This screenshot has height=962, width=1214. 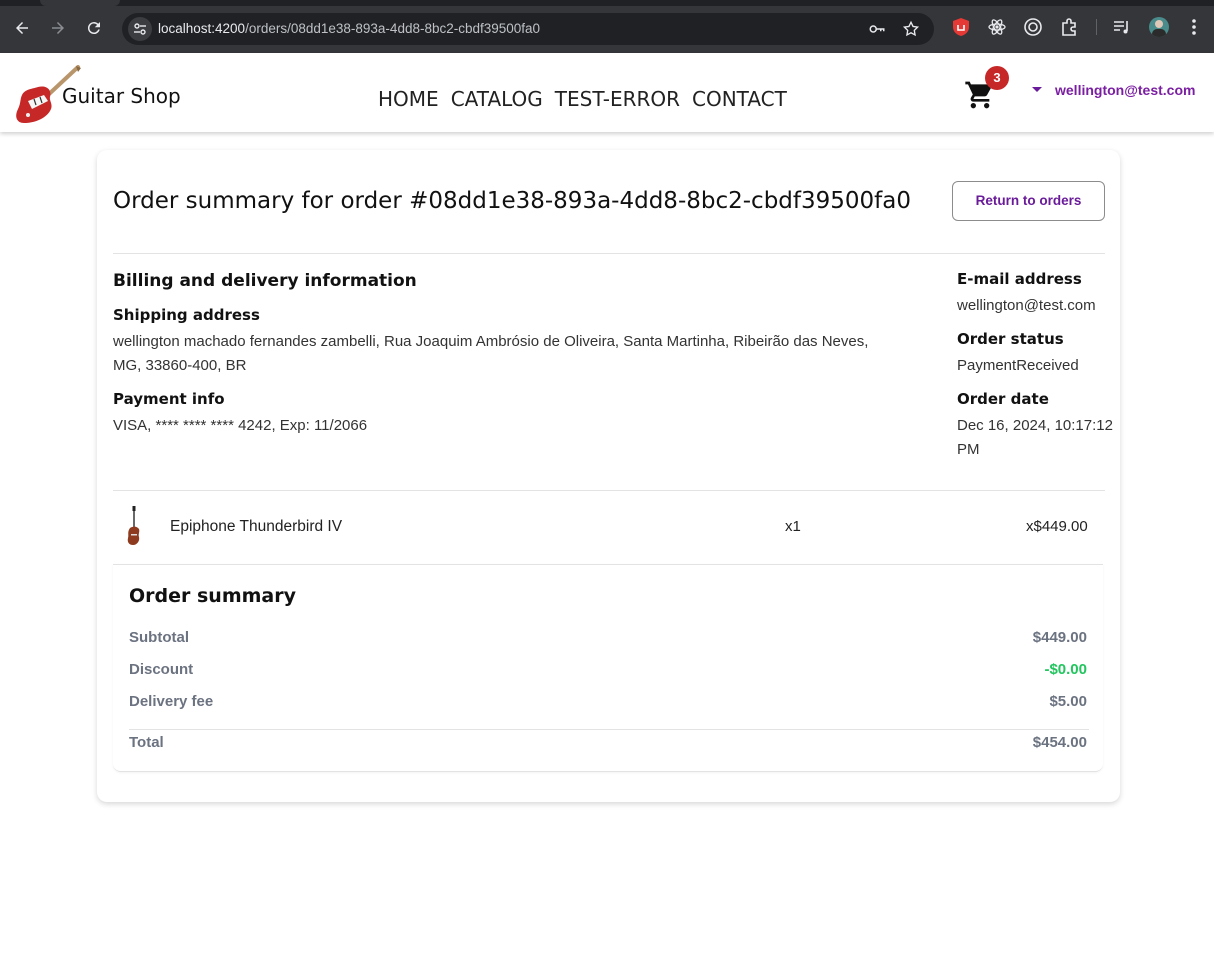 I want to click on payment-label: Payment info, so click(x=169, y=399).